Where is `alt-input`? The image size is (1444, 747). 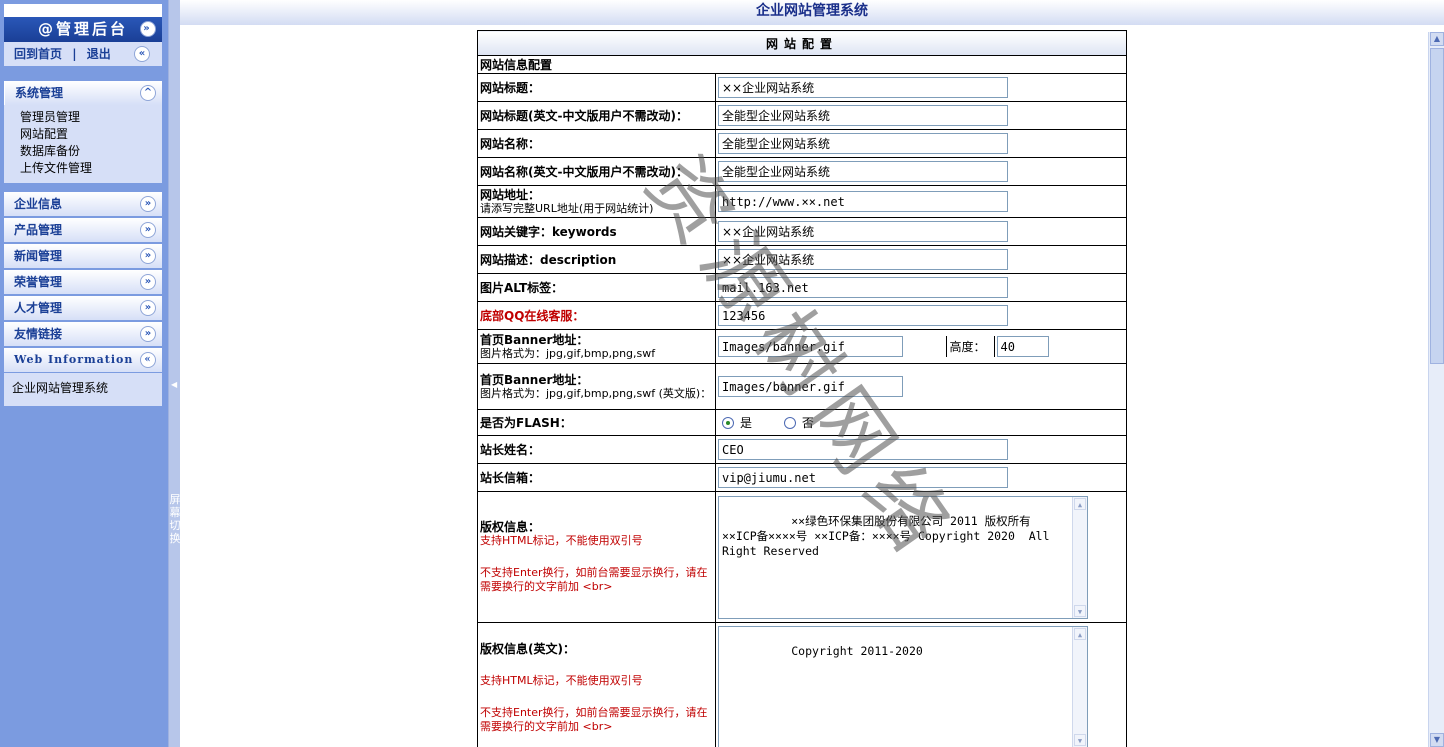 alt-input is located at coordinates (863, 287).